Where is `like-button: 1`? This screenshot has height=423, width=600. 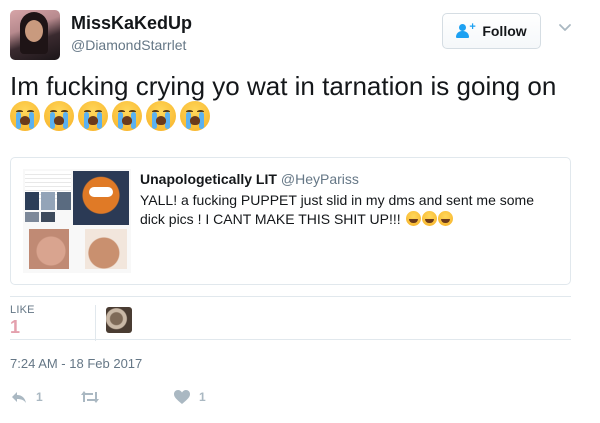 like-button: 1 is located at coordinates (189, 397).